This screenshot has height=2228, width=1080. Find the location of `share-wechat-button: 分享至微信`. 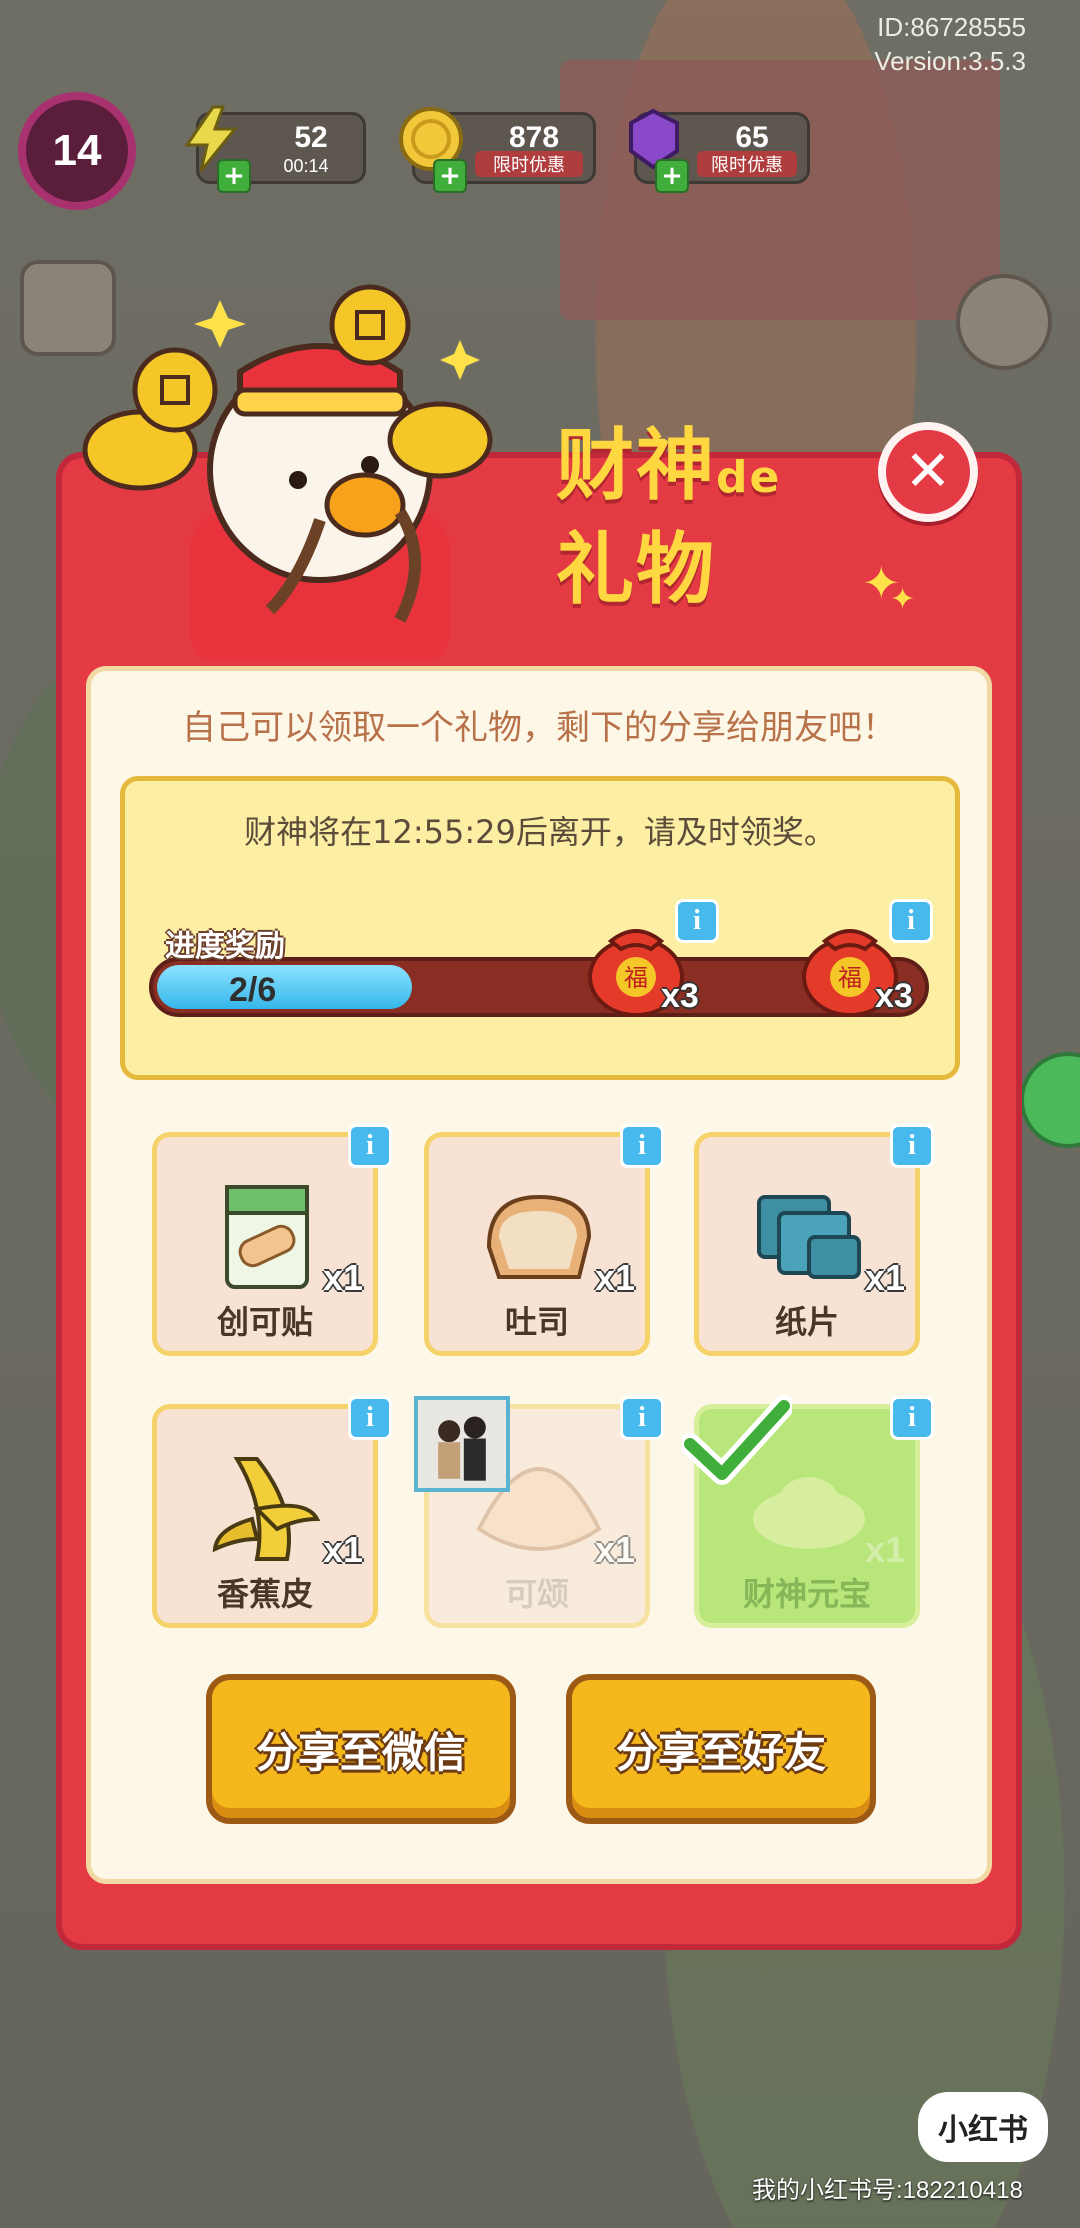

share-wechat-button: 分享至微信 is located at coordinates (361, 1749).